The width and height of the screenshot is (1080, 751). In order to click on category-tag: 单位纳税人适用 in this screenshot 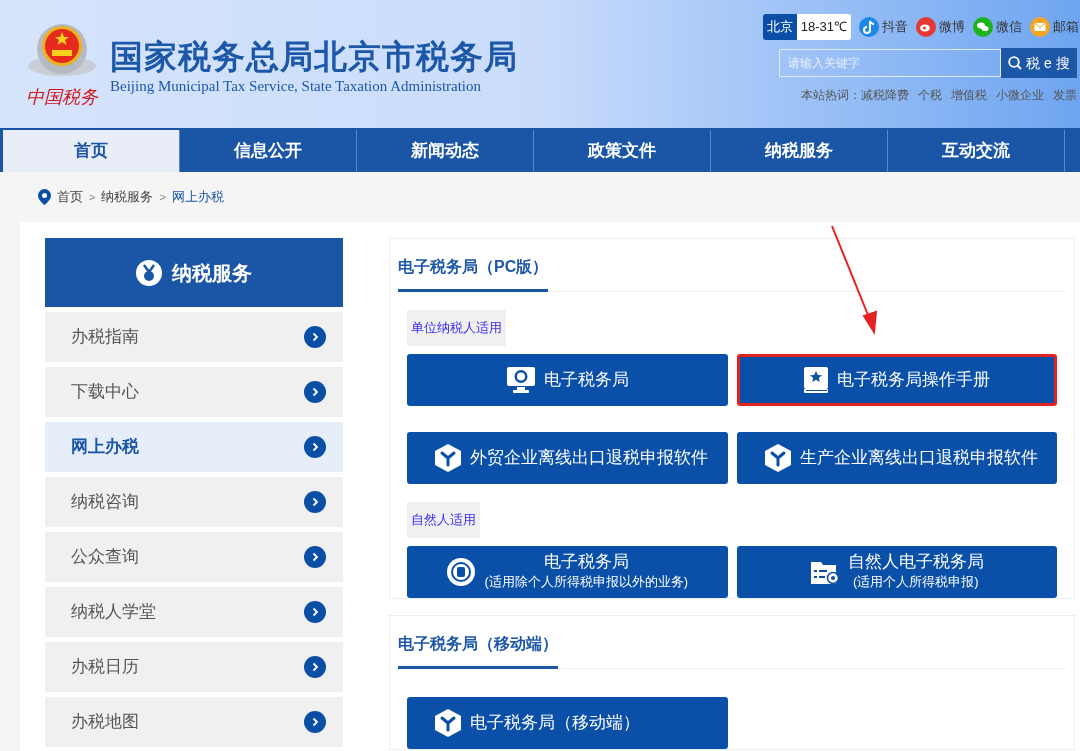, I will do `click(456, 328)`.